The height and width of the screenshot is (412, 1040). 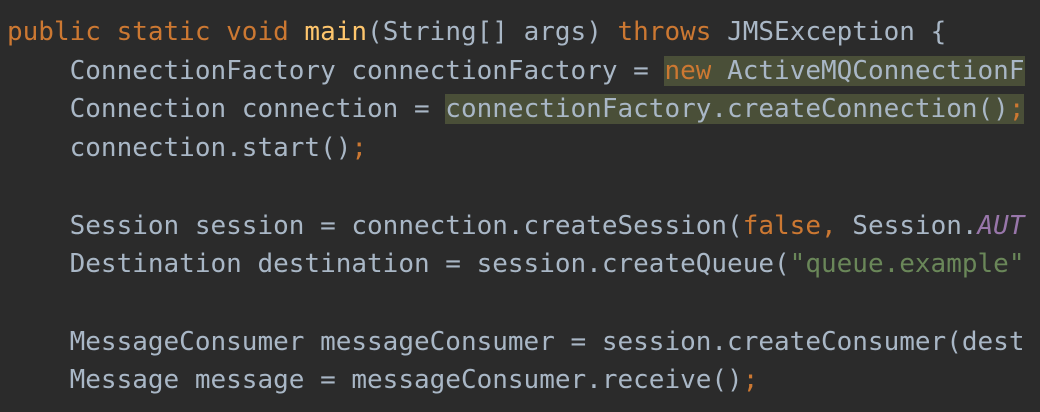 What do you see at coordinates (1001, 225) in the screenshot?
I see `code-token: AUT` at bounding box center [1001, 225].